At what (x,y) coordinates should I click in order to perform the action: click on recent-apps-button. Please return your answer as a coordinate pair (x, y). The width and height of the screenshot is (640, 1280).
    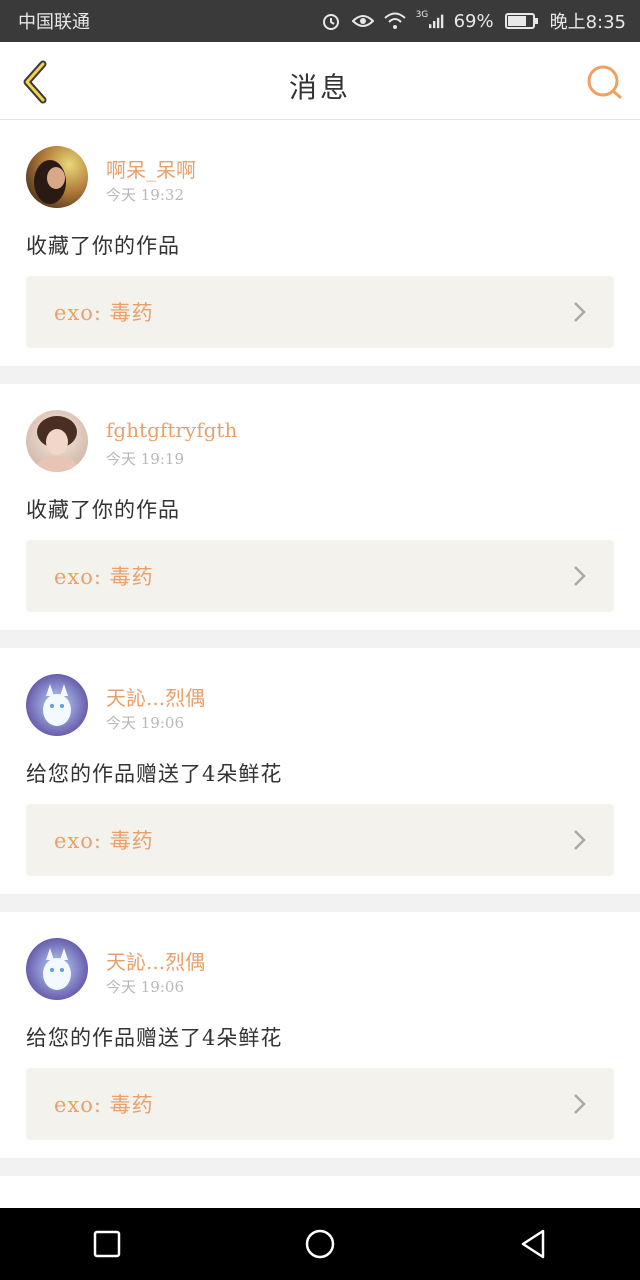
    Looking at the image, I should click on (107, 1244).